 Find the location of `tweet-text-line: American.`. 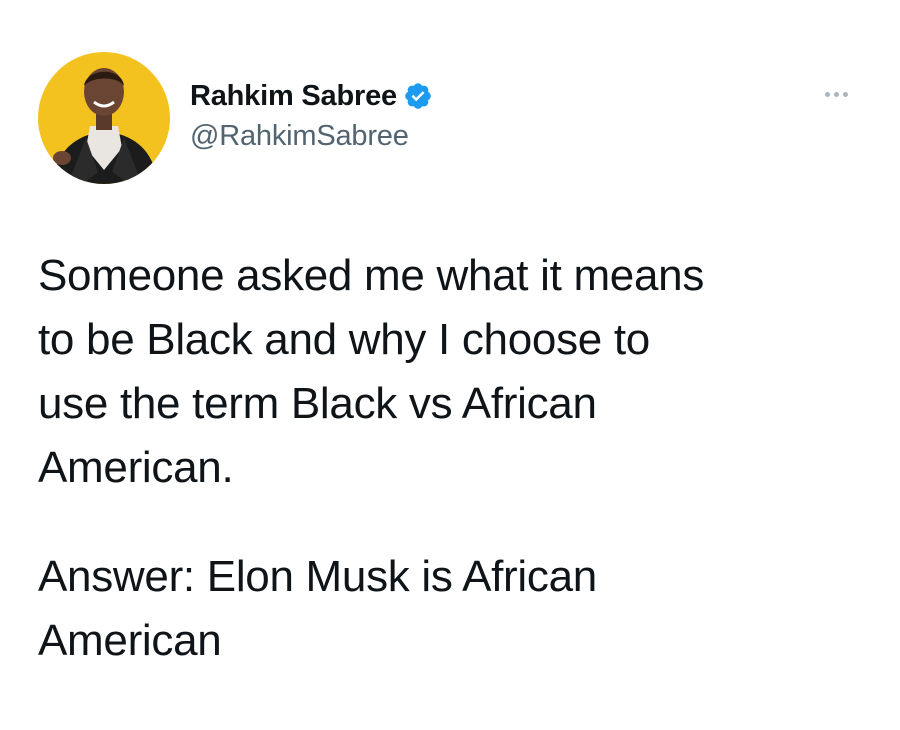

tweet-text-line: American. is located at coordinates (136, 467).